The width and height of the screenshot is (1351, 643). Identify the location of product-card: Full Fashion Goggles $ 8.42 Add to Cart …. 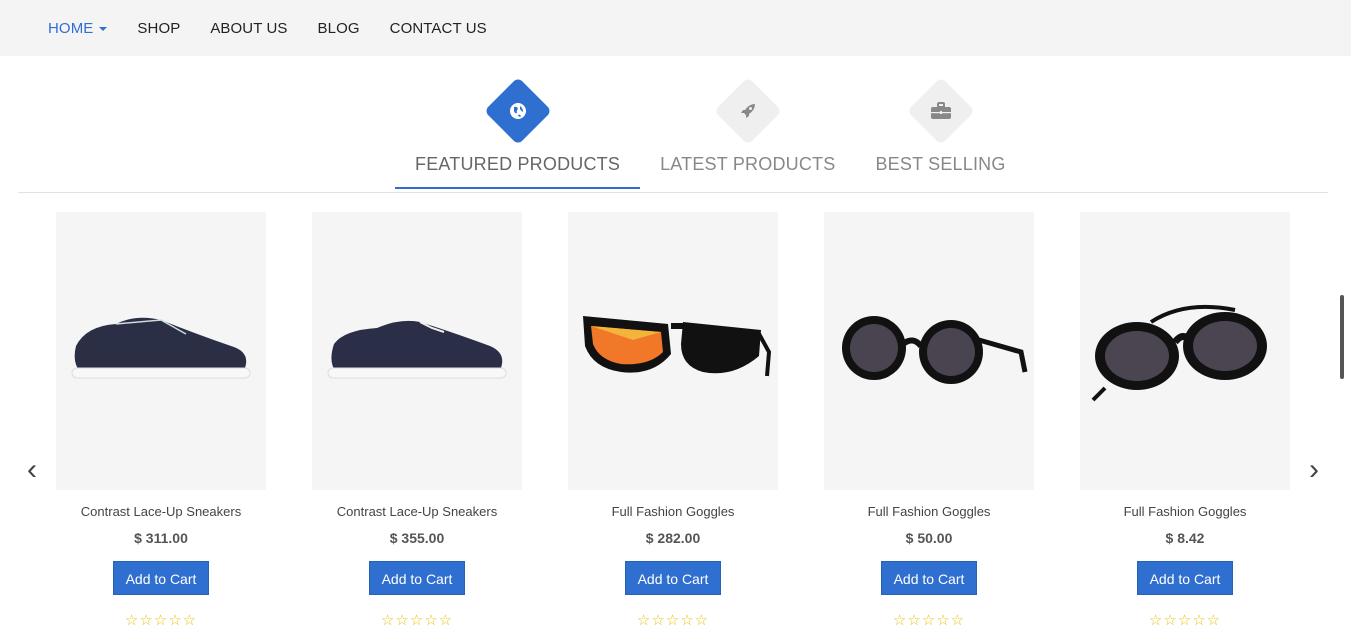
(1185, 420).